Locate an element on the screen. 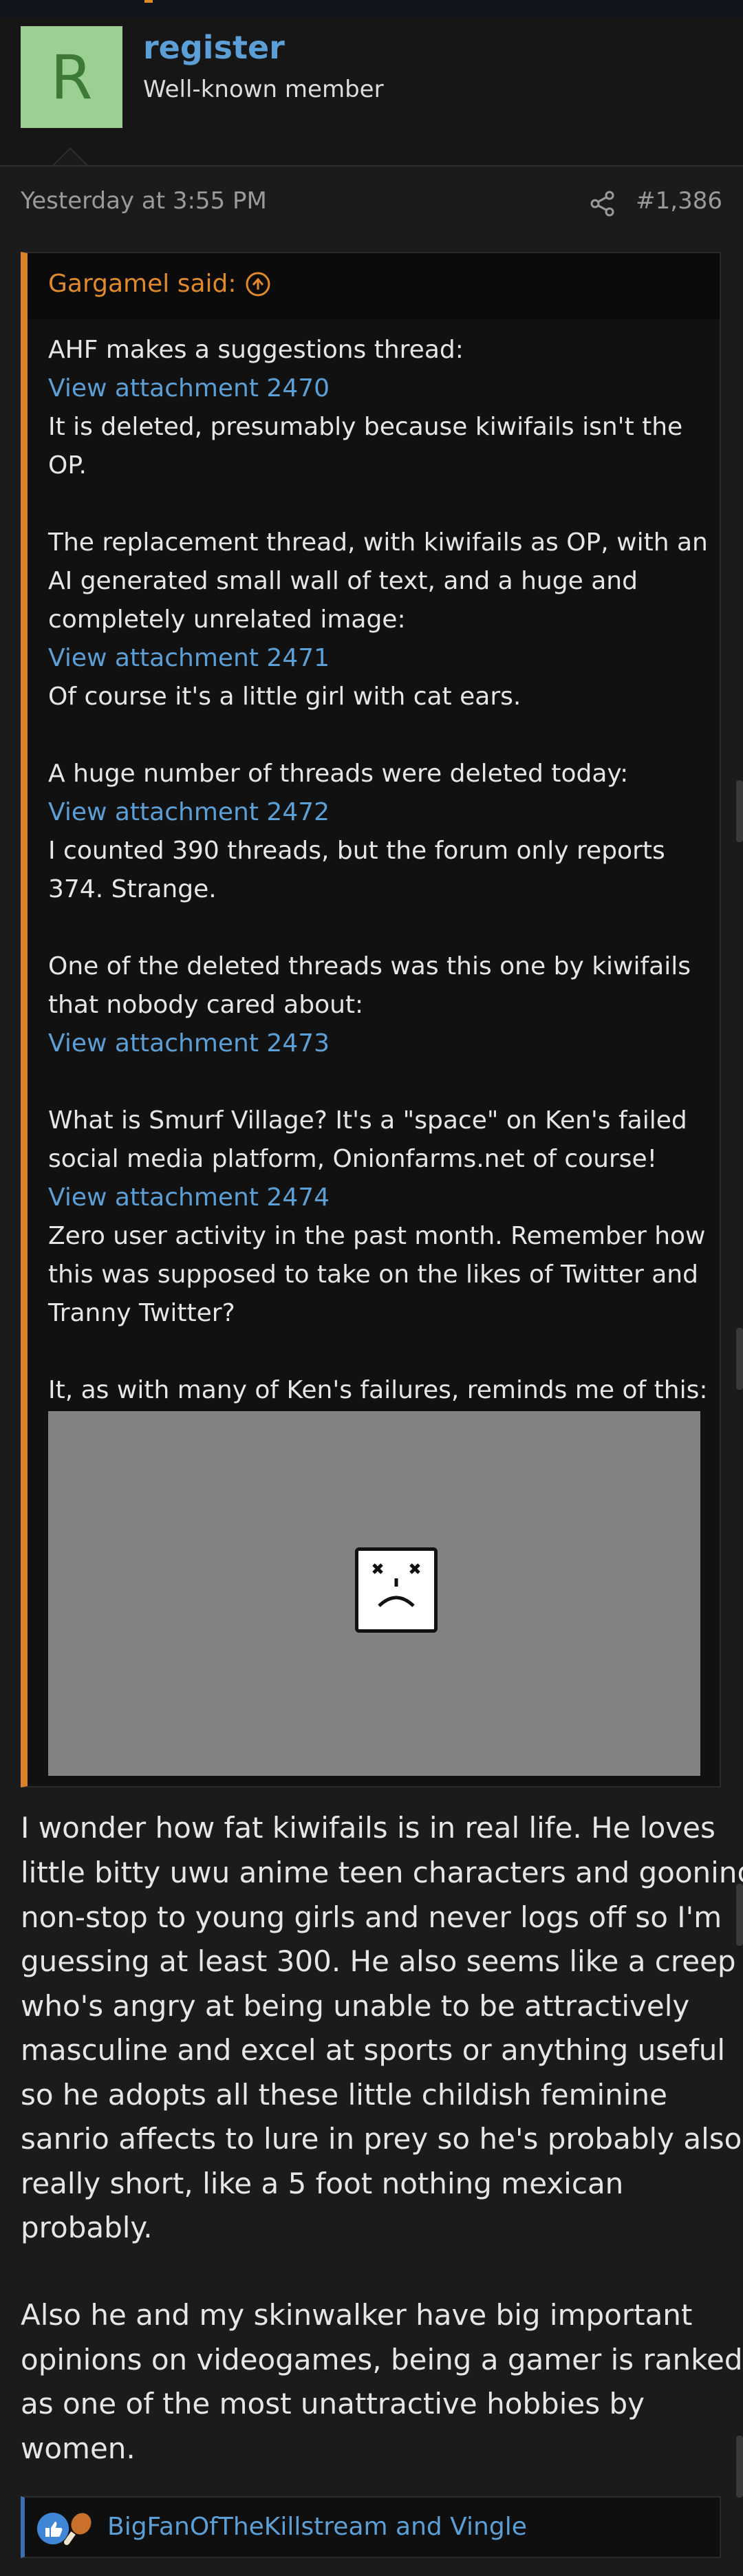 The height and width of the screenshot is (2576, 743). view-attachment-link: View attachment 2472 is located at coordinates (189, 812).